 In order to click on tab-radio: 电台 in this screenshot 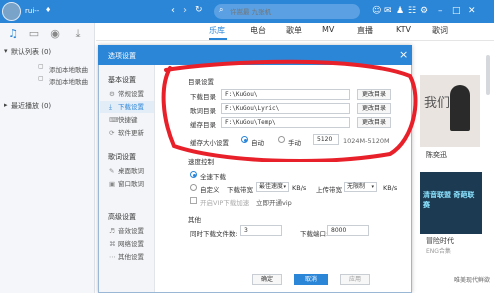, I will do `click(258, 30)`.